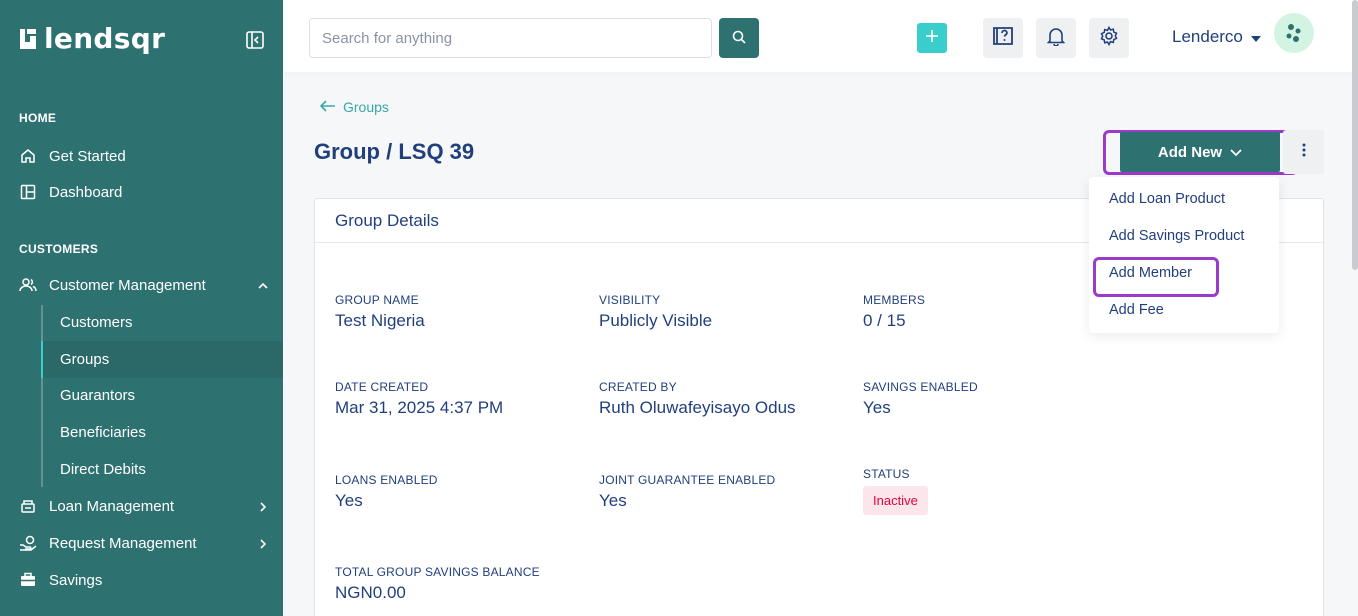 Image resolution: width=1358 pixels, height=616 pixels. I want to click on section-label-home: HOME, so click(38, 118).